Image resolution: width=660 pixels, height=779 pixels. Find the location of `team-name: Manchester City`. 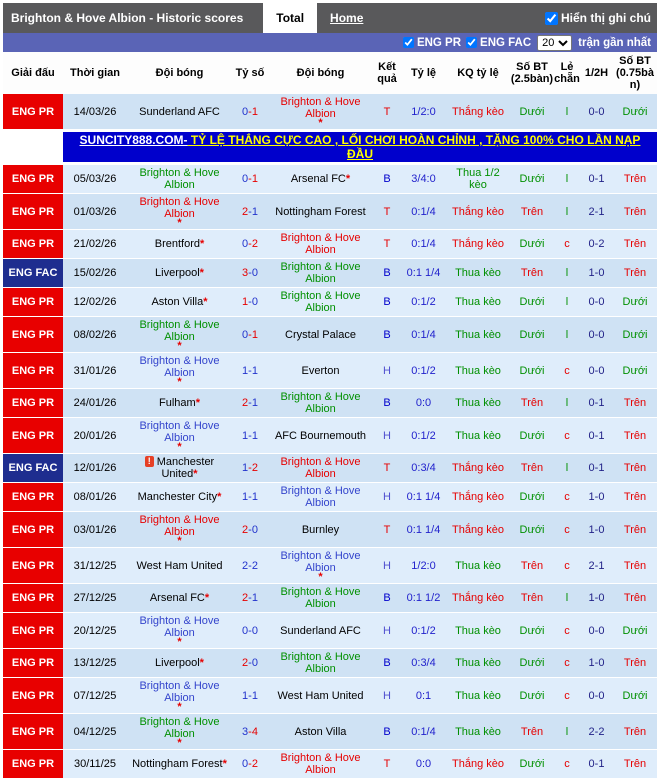

team-name: Manchester City is located at coordinates (177, 497).